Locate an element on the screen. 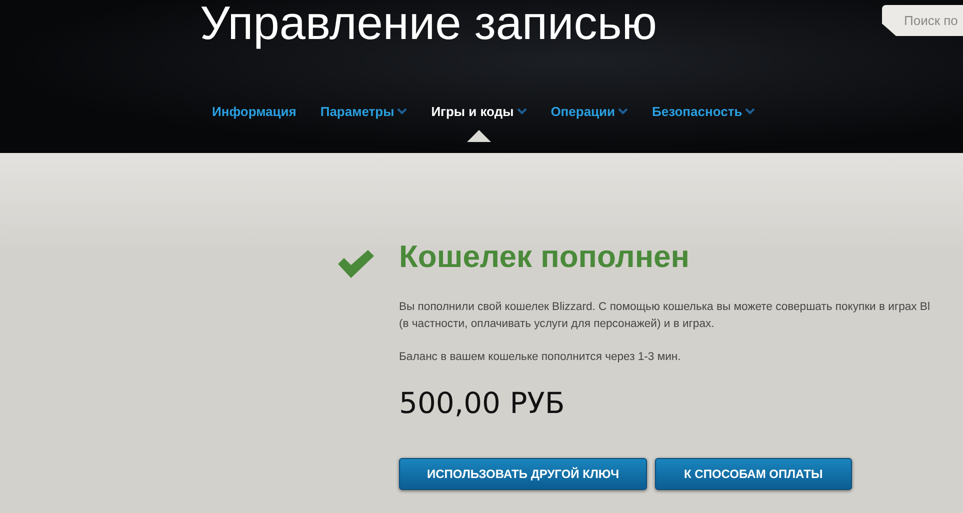 This screenshot has height=513, width=963. amount-text: 500,00 РУБ is located at coordinates (482, 403).